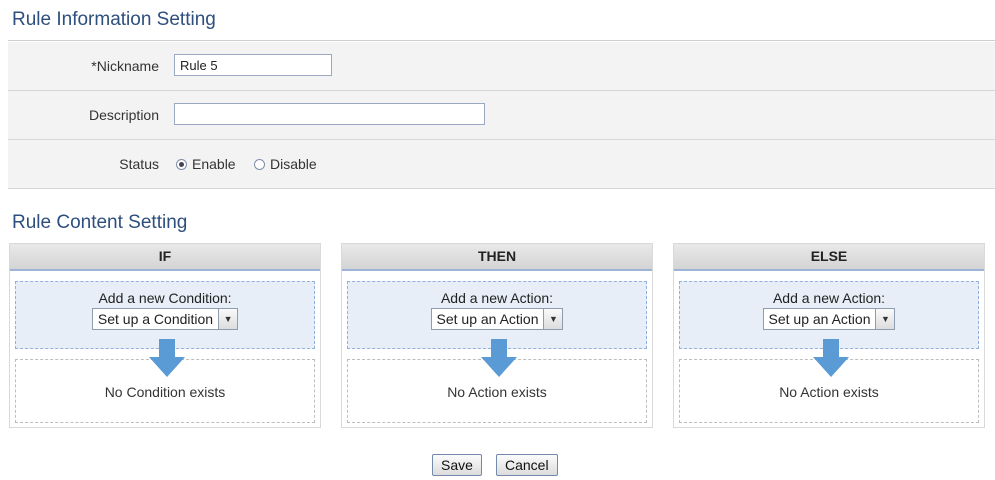 This screenshot has height=480, width=995. Describe the element at coordinates (181, 164) in the screenshot. I see `radio-checked-icon` at that location.